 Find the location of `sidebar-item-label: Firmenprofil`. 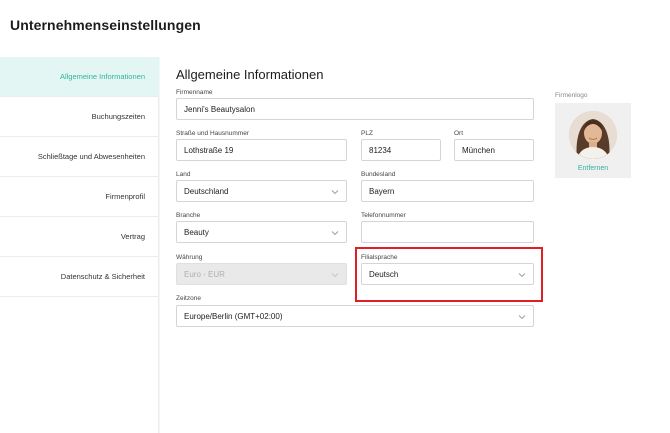

sidebar-item-label: Firmenprofil is located at coordinates (125, 196).